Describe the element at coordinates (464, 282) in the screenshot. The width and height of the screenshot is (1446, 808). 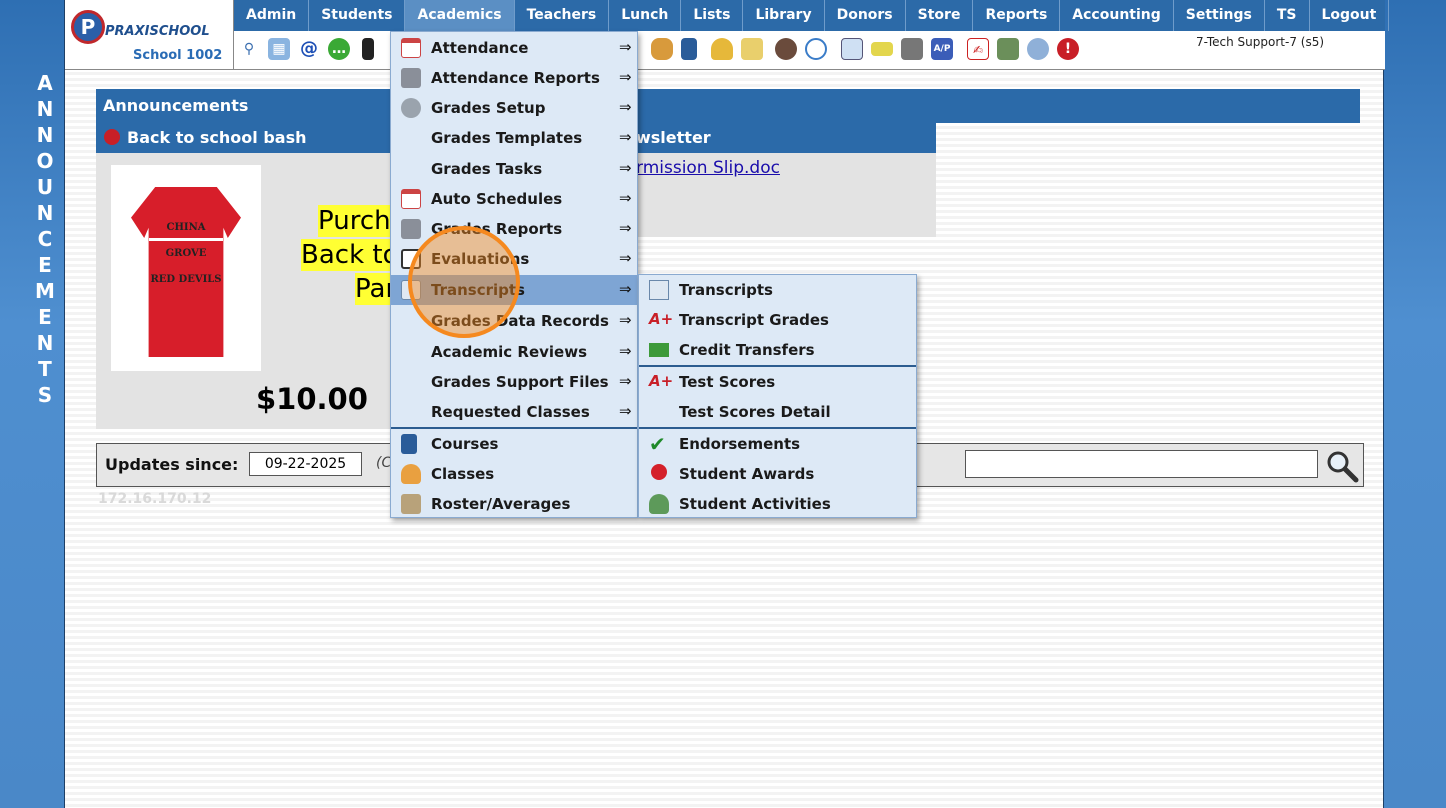
I see `click-highlight-ring` at that location.